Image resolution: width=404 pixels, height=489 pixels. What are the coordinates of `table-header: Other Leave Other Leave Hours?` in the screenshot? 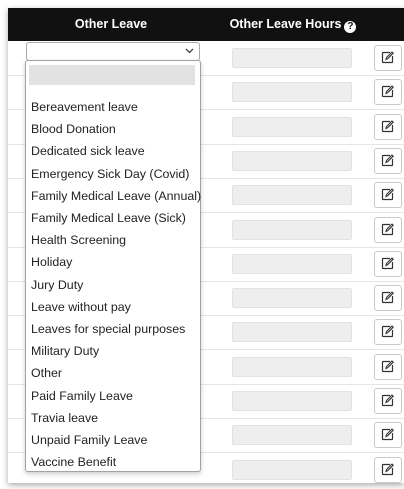 It's located at (206, 24).